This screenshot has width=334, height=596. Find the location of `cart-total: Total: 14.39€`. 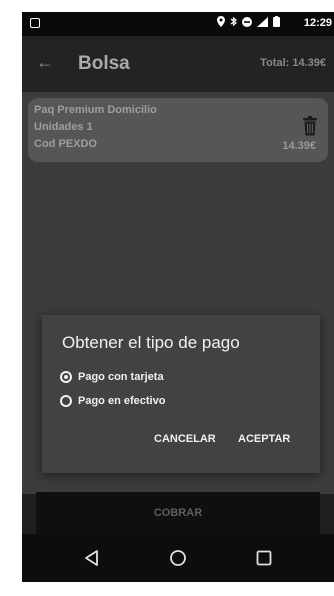

cart-total: Total: 14.39€ is located at coordinates (293, 63).